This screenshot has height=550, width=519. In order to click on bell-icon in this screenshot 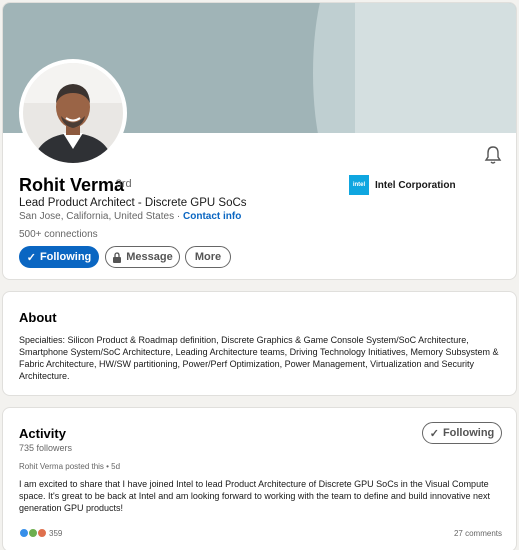, I will do `click(493, 155)`.